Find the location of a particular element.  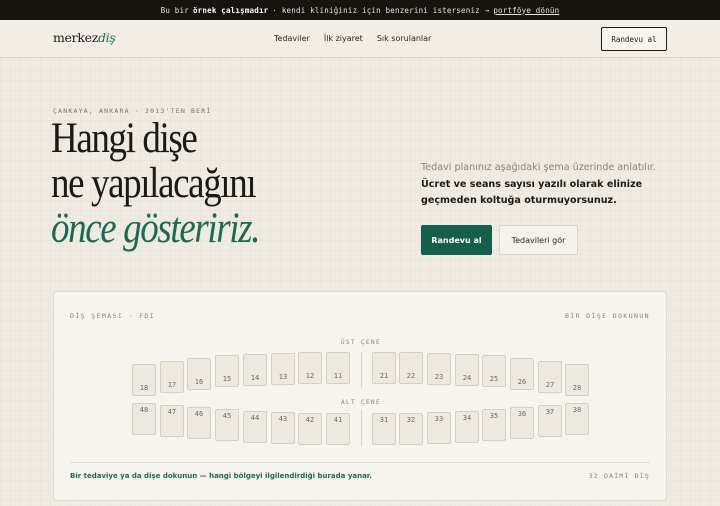

view-treatments-button: Tedavileri gör is located at coordinates (538, 240).